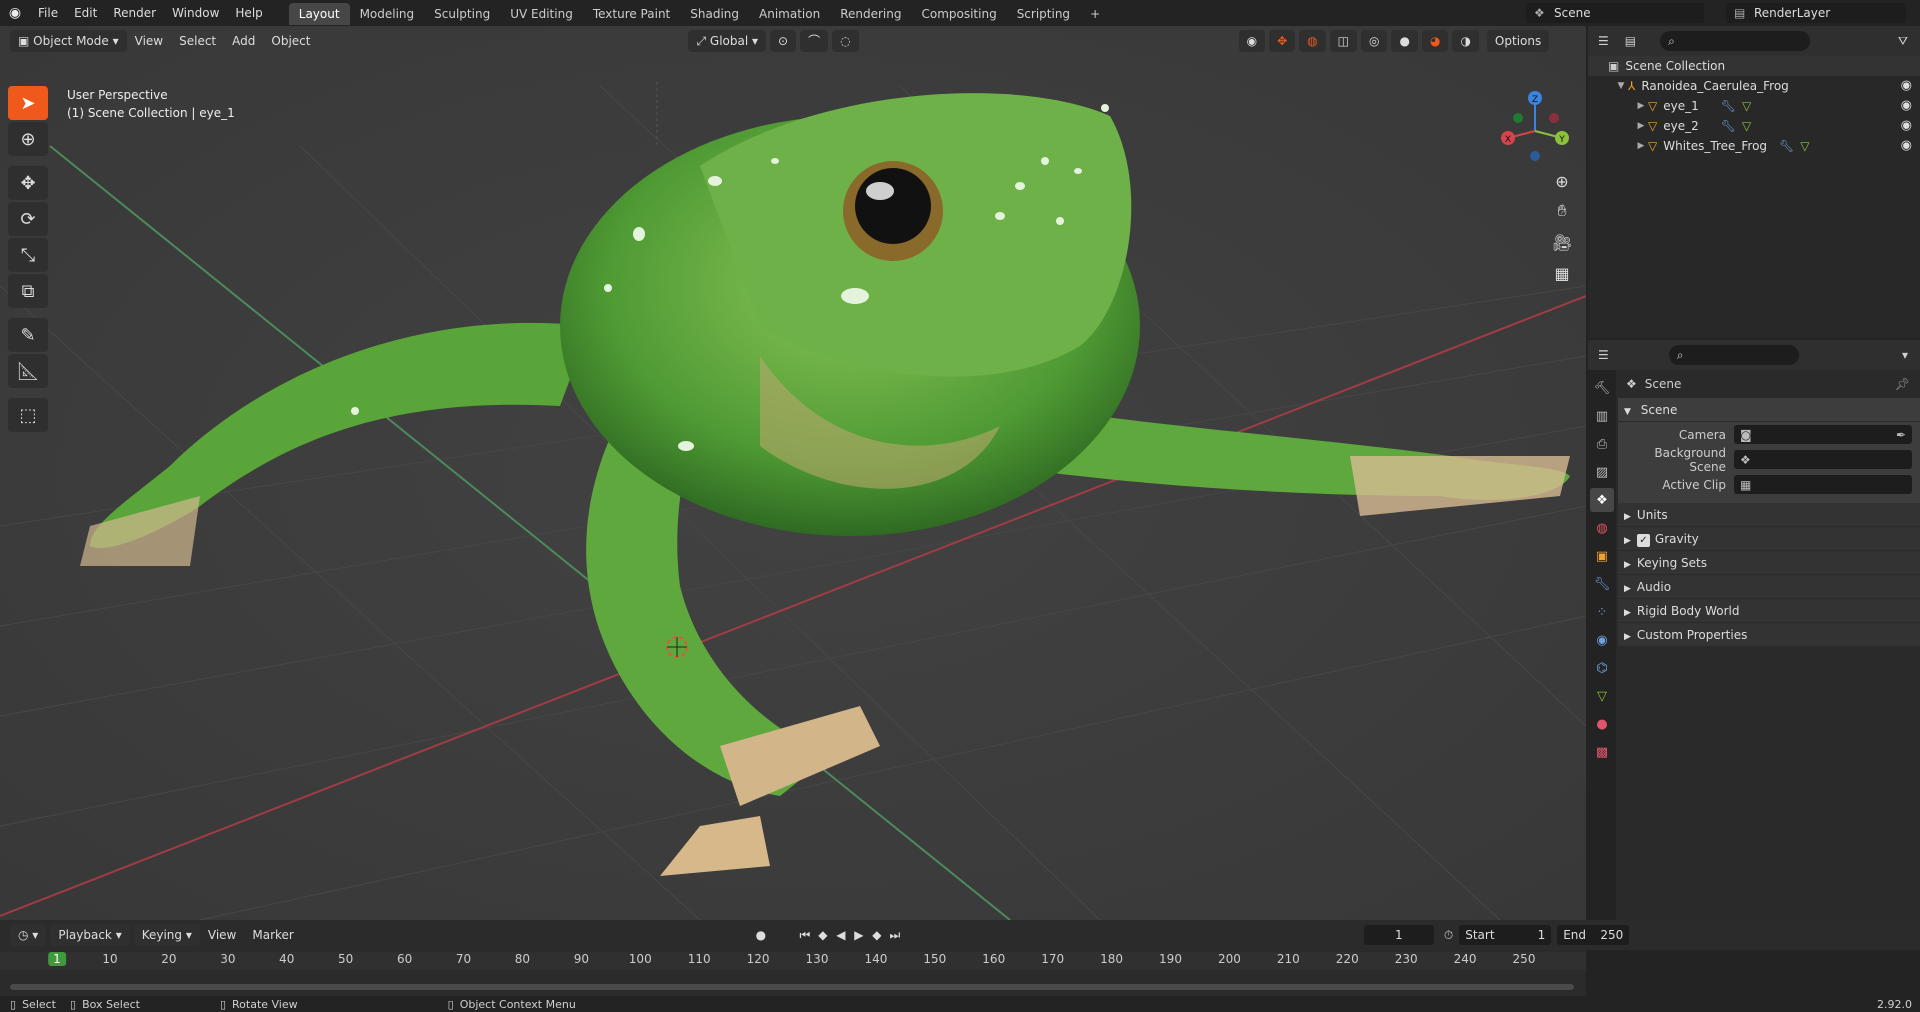 The height and width of the screenshot is (1012, 1920). Describe the element at coordinates (1095, 14) in the screenshot. I see `add-workspace-button: +` at that location.